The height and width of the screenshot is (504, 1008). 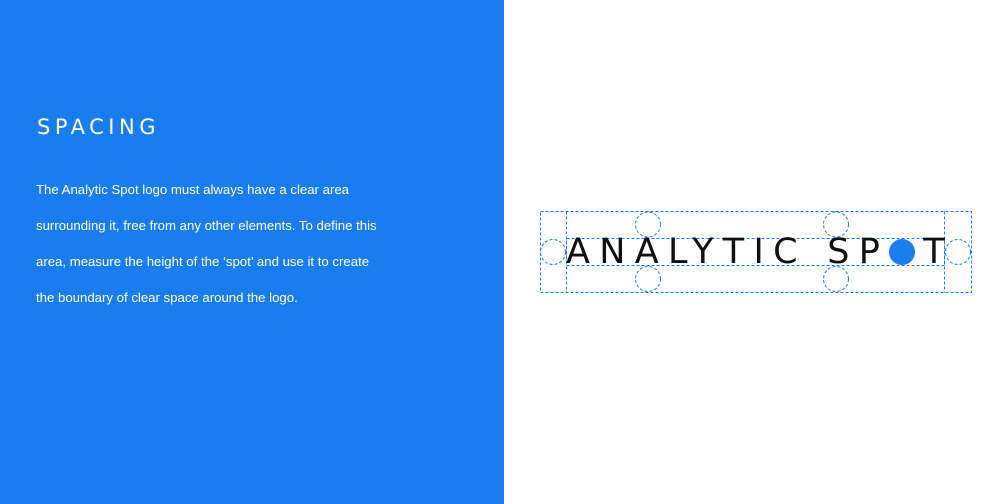 What do you see at coordinates (938, 252) in the screenshot?
I see `logo-text-end: T` at bounding box center [938, 252].